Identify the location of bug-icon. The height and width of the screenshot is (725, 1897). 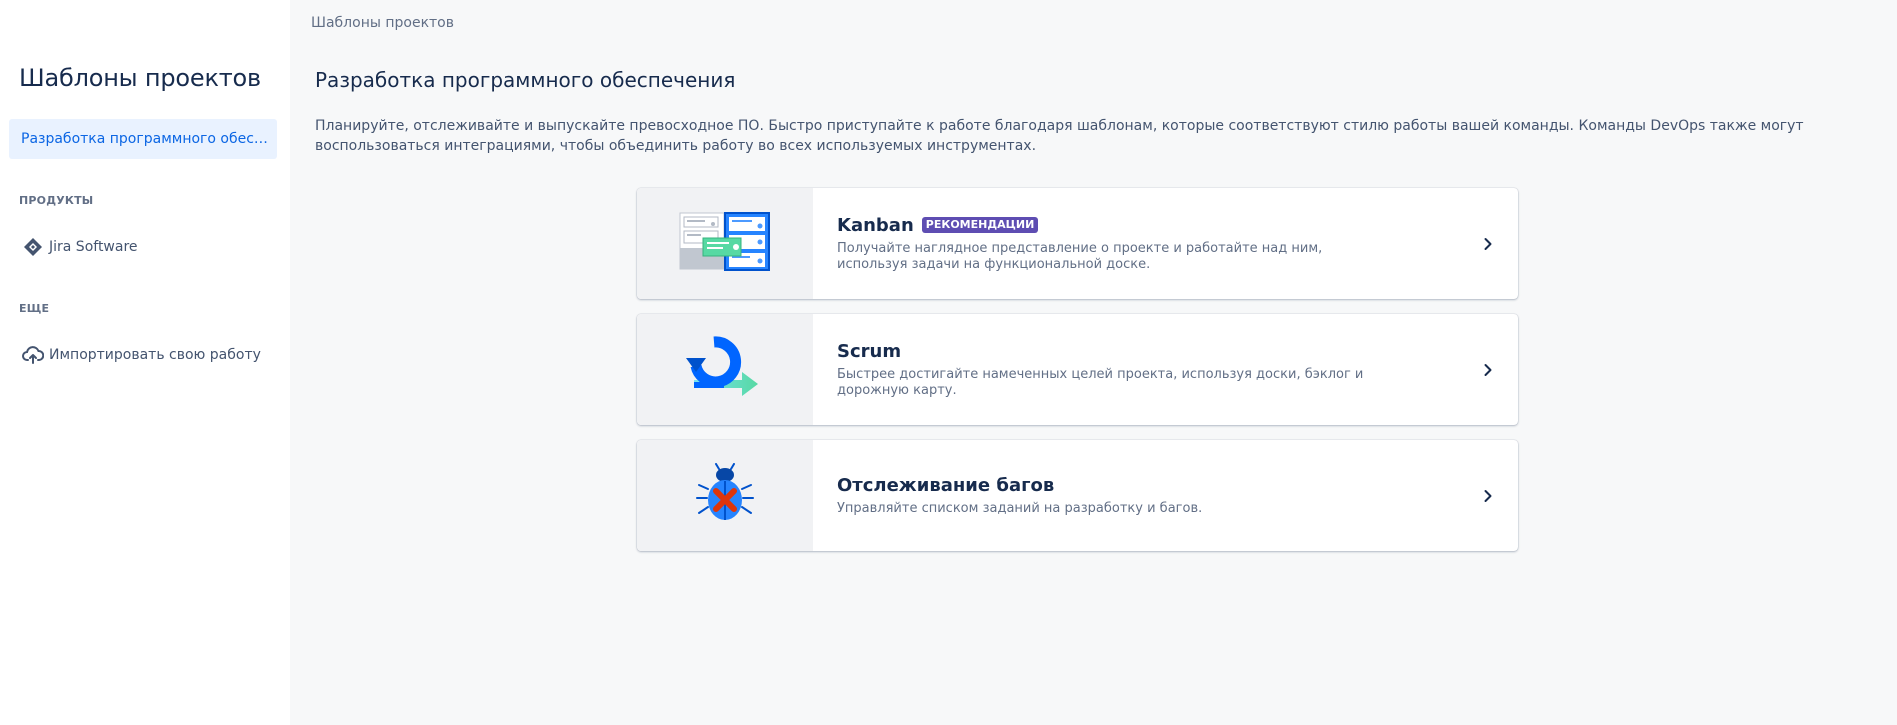
(725, 495).